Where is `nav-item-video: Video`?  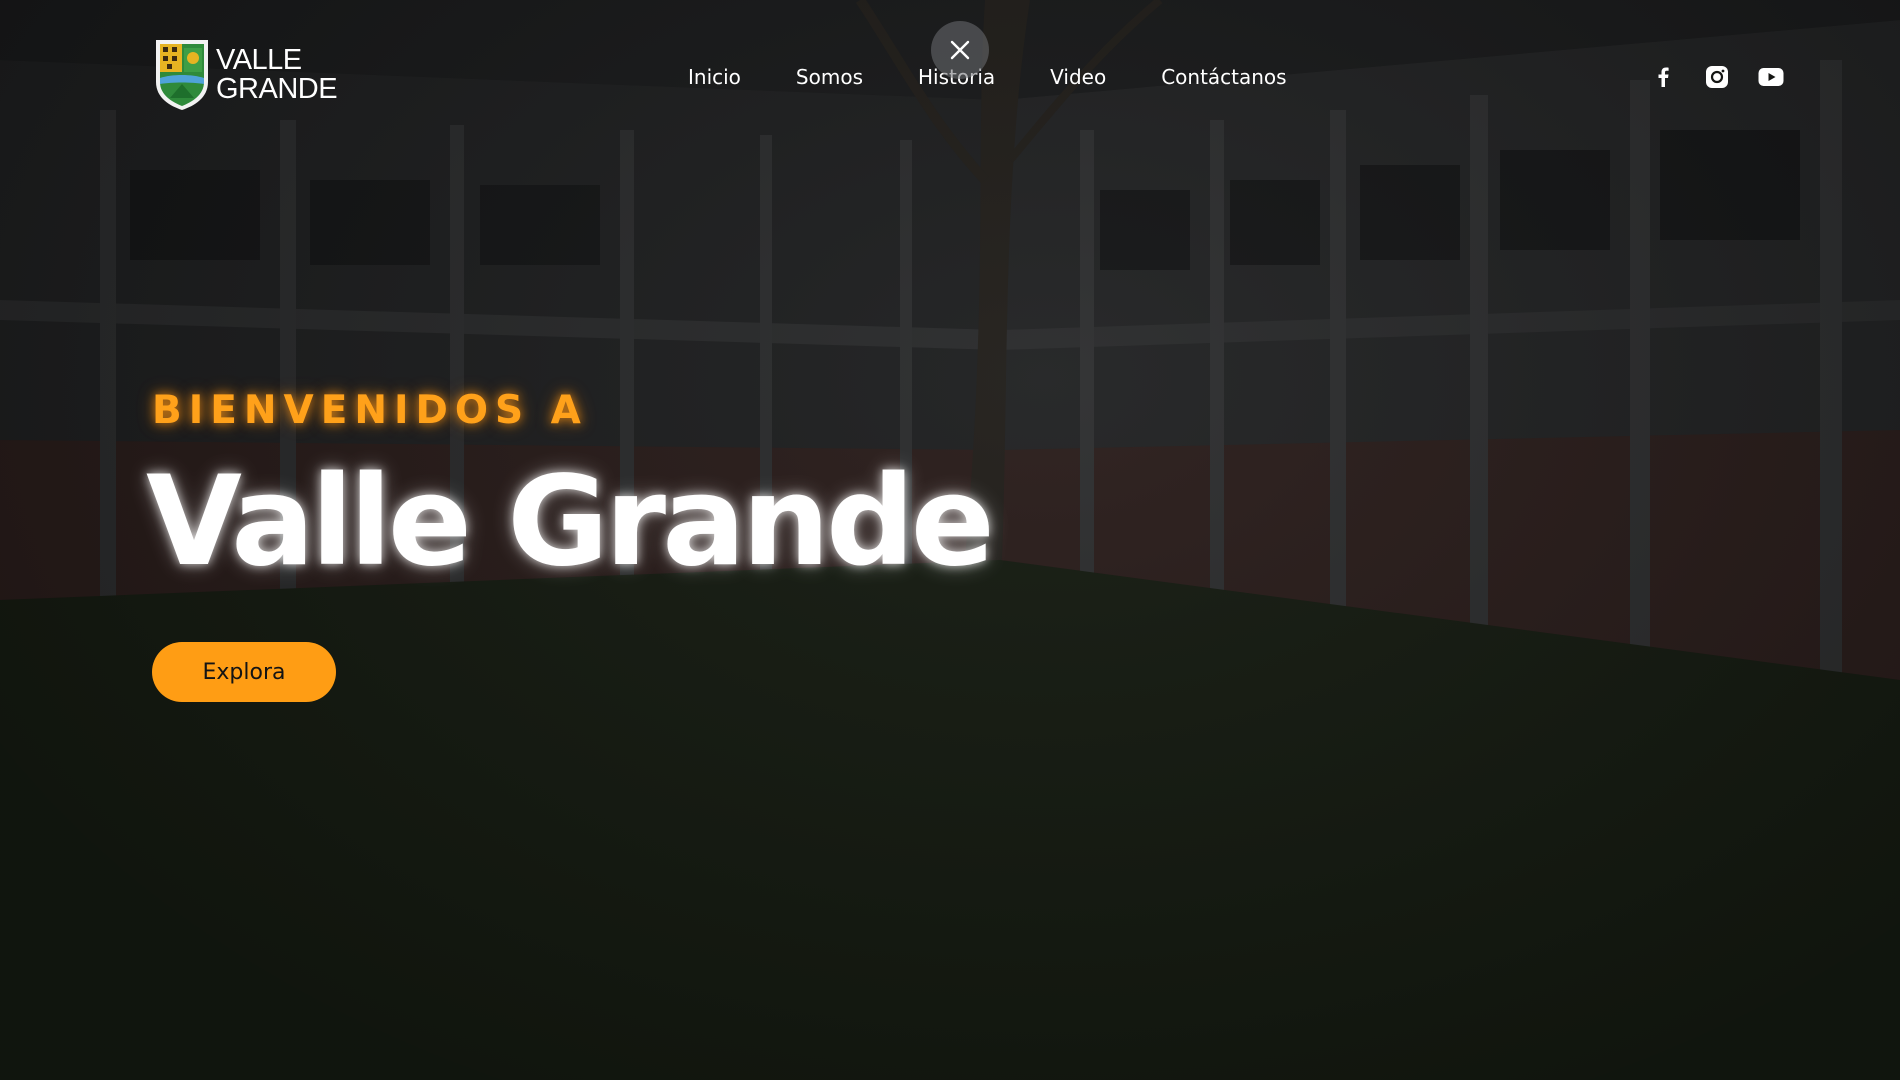
nav-item-video: Video is located at coordinates (1078, 77).